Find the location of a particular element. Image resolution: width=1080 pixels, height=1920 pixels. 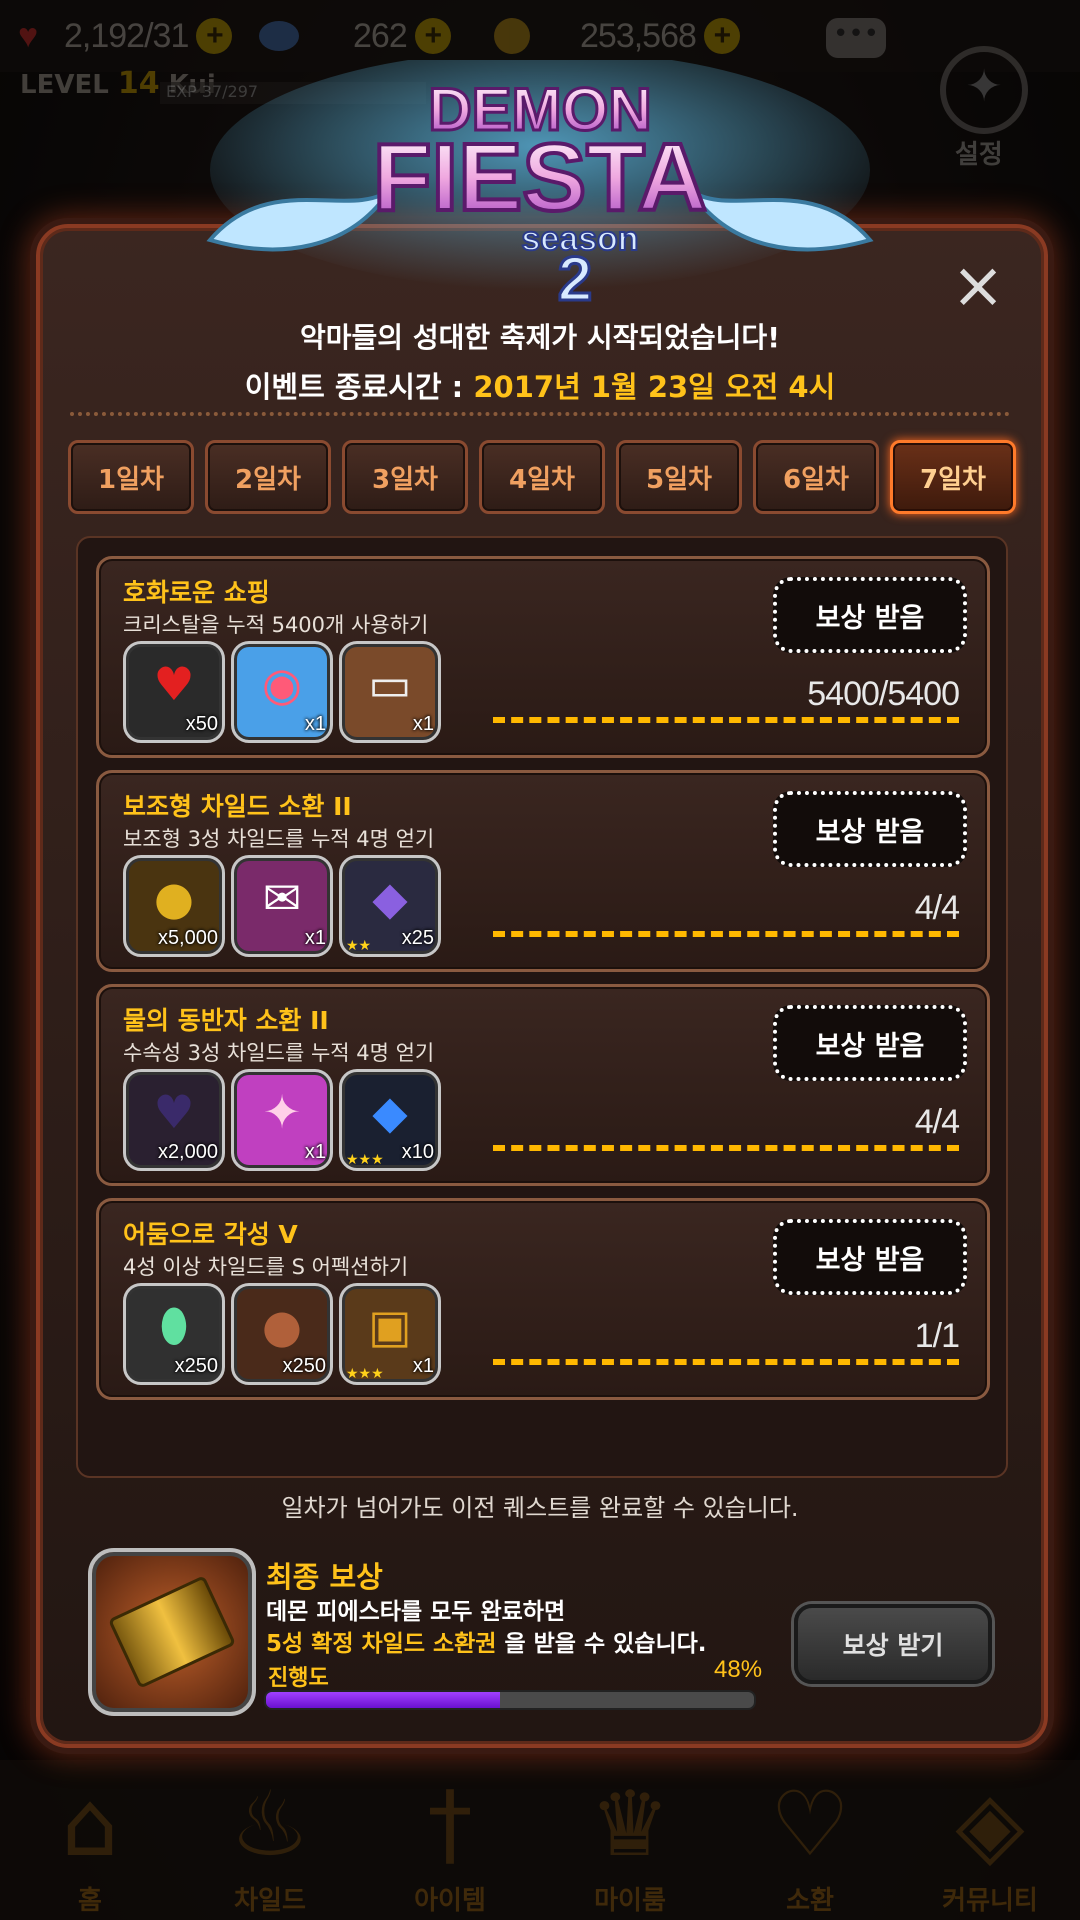

card-icon: ▭ is located at coordinates (390, 684).